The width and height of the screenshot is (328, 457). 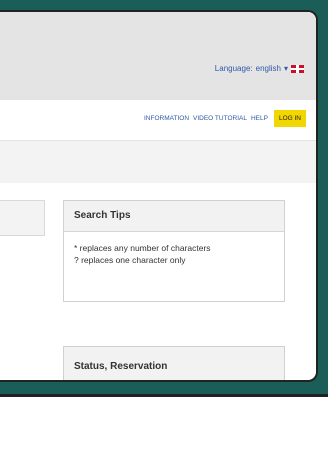 What do you see at coordinates (174, 216) in the screenshot?
I see `search-tips-title: Search Tips` at bounding box center [174, 216].